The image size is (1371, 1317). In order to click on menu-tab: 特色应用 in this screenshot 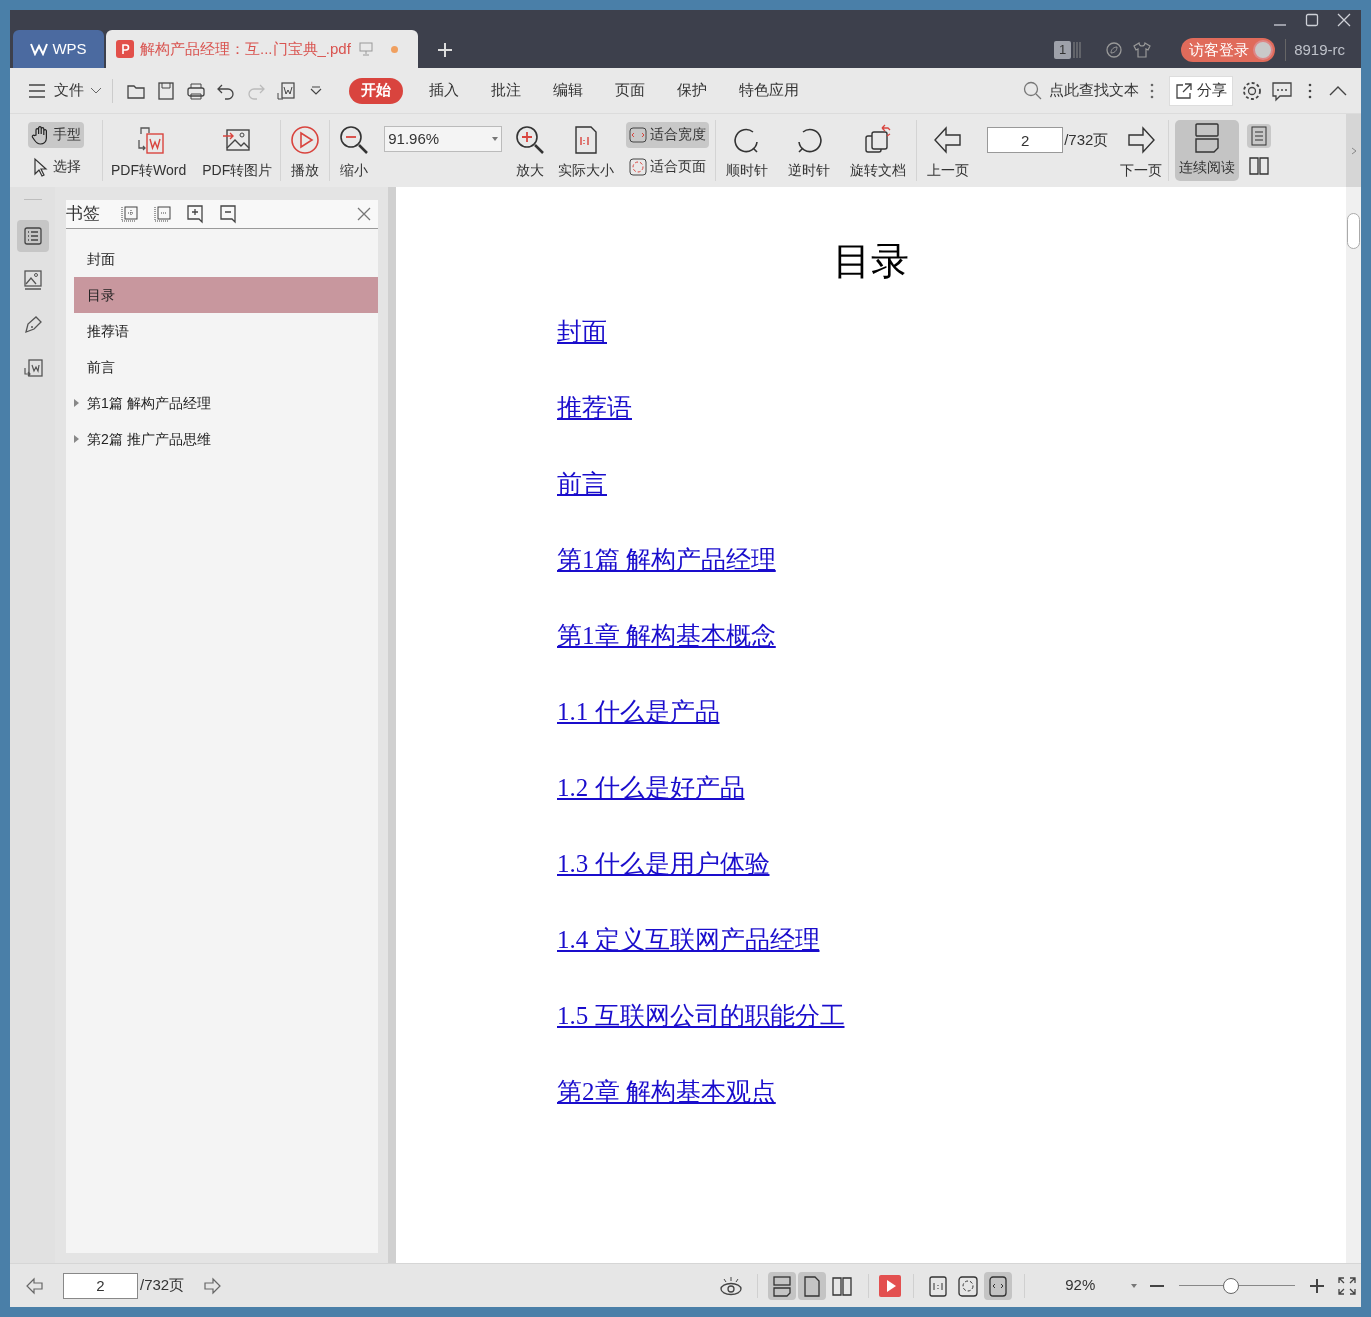, I will do `click(769, 90)`.